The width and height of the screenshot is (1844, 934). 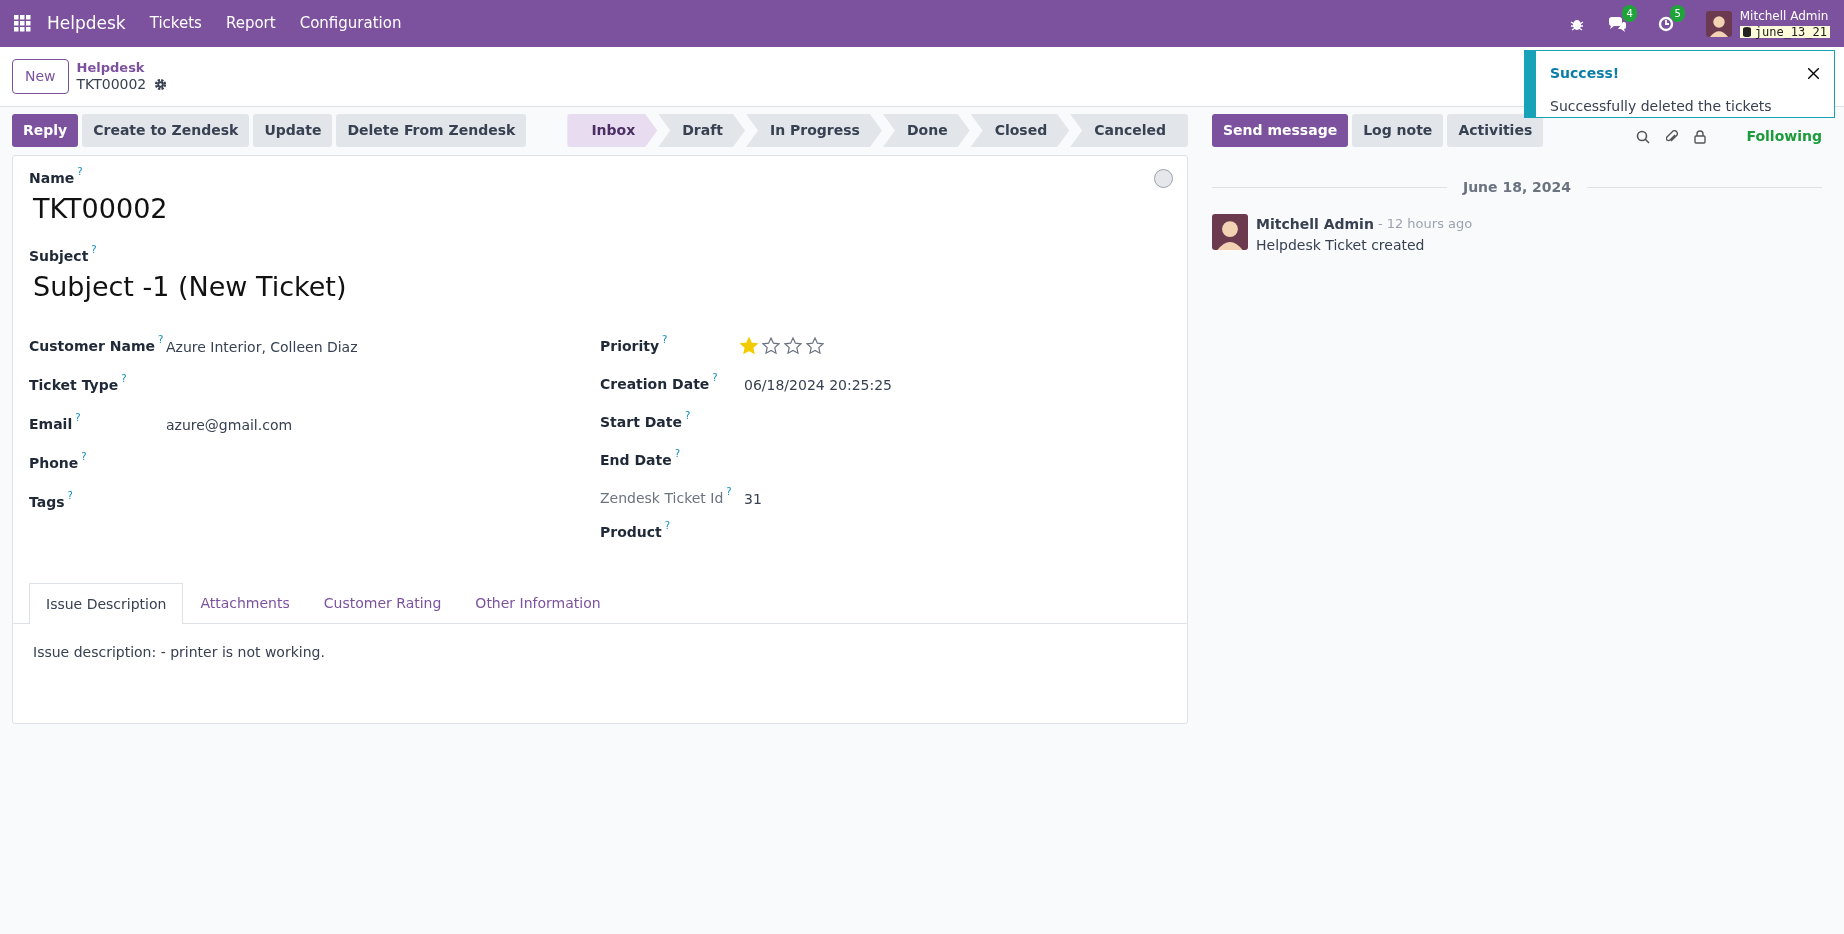 I want to click on menu-item: Report, so click(x=250, y=23).